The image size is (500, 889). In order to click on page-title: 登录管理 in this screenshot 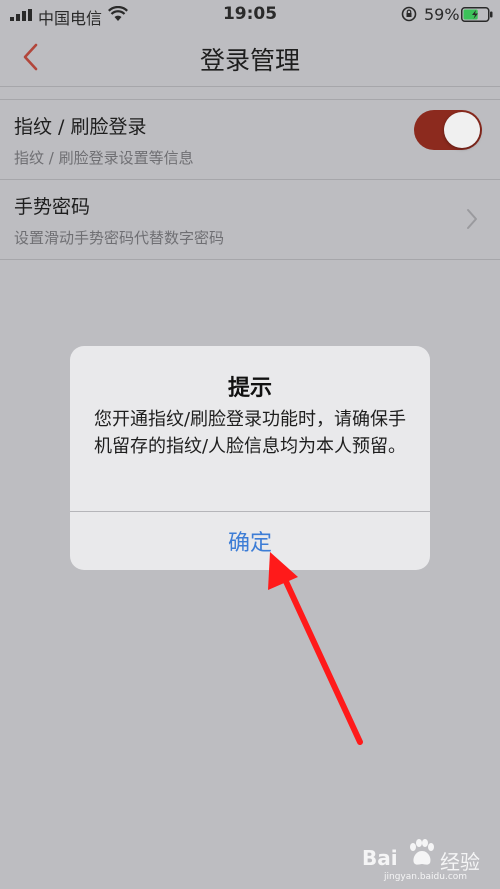, I will do `click(249, 60)`.